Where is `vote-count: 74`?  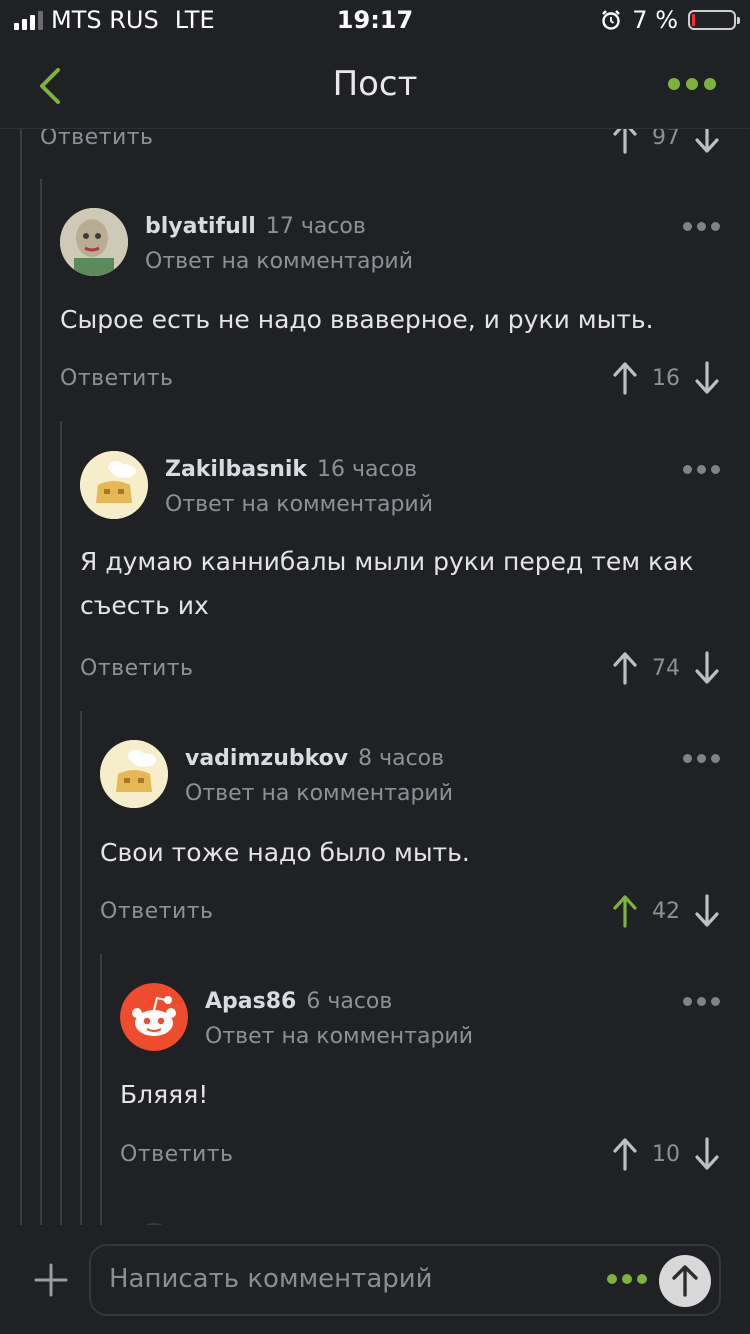
vote-count: 74 is located at coordinates (666, 668).